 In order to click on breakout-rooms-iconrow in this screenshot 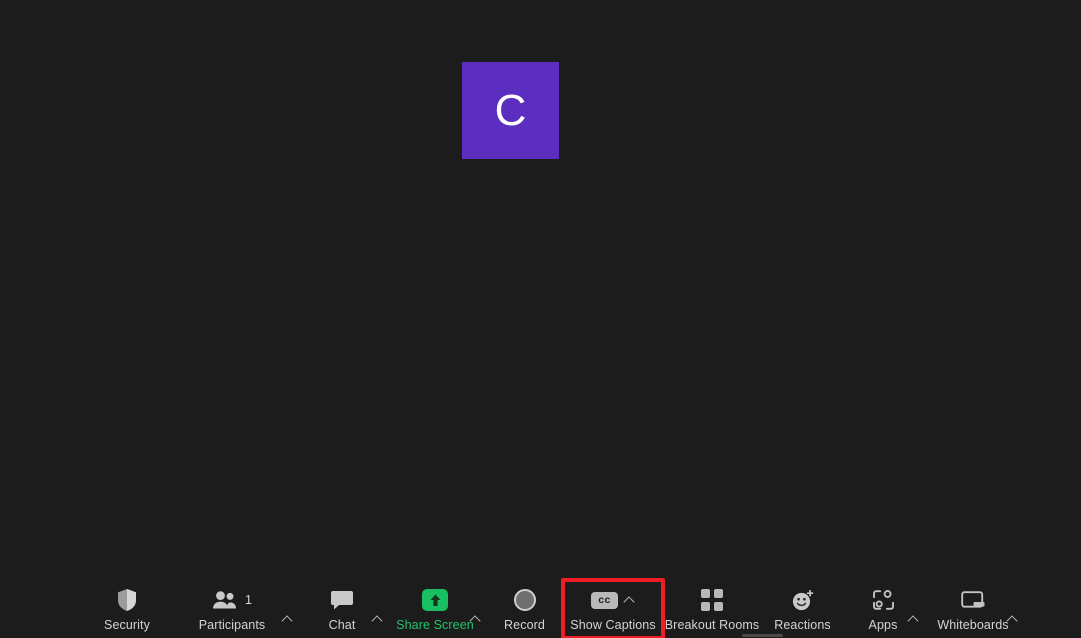, I will do `click(712, 600)`.